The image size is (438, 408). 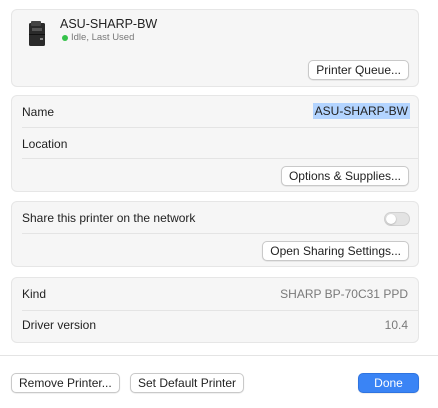 What do you see at coordinates (391, 219) in the screenshot?
I see `toggle-knob` at bounding box center [391, 219].